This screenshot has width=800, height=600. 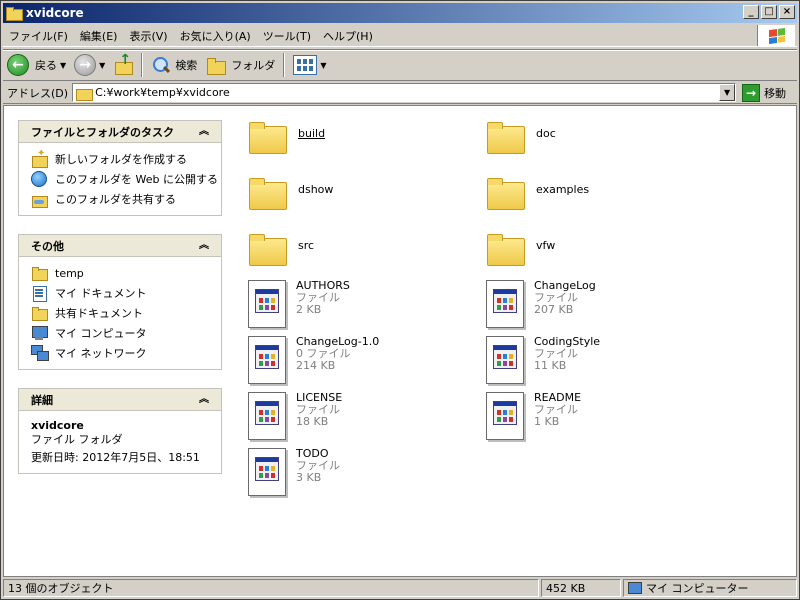 I want to click on go-label: 移動, so click(x=775, y=93).